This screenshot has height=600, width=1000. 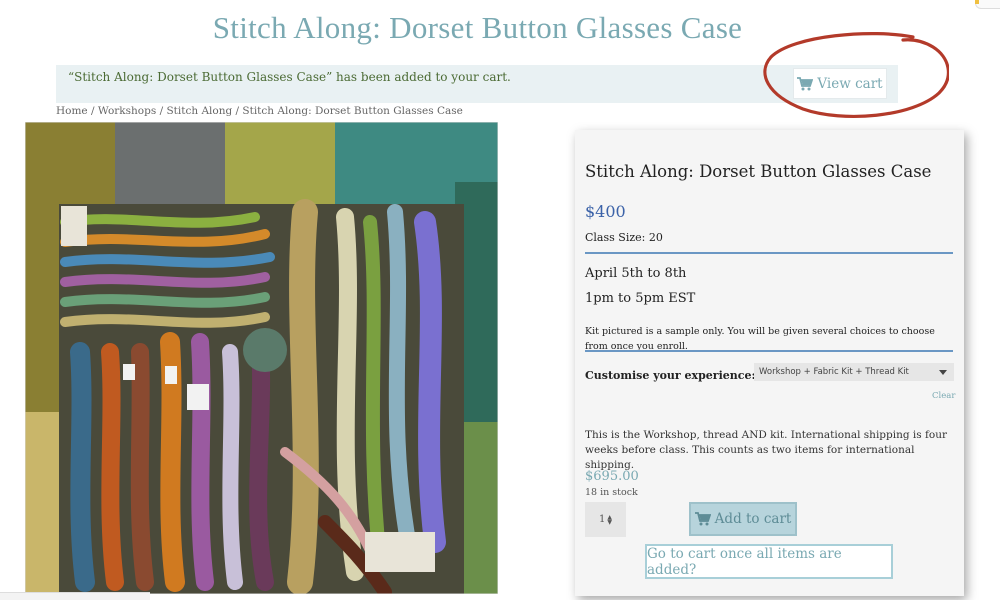 I want to click on stock-status: 18 in stock, so click(x=611, y=492).